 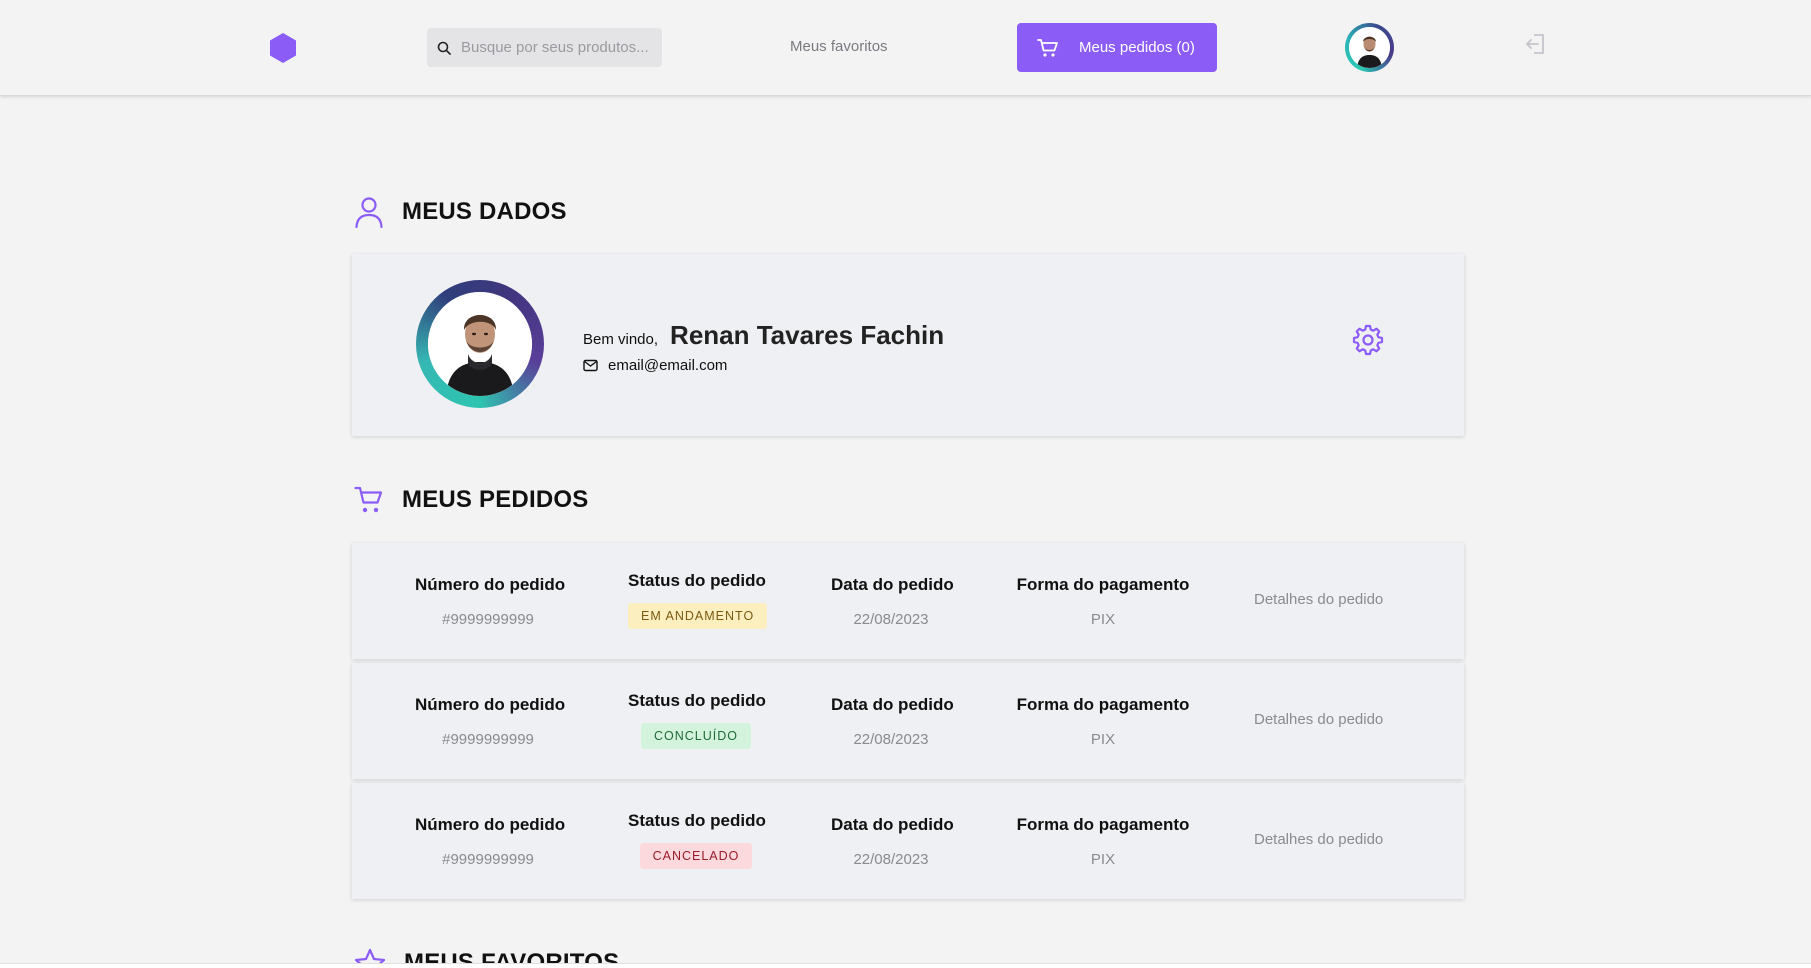 What do you see at coordinates (484, 211) in the screenshot?
I see `profile-section-title: MEUS DADOS` at bounding box center [484, 211].